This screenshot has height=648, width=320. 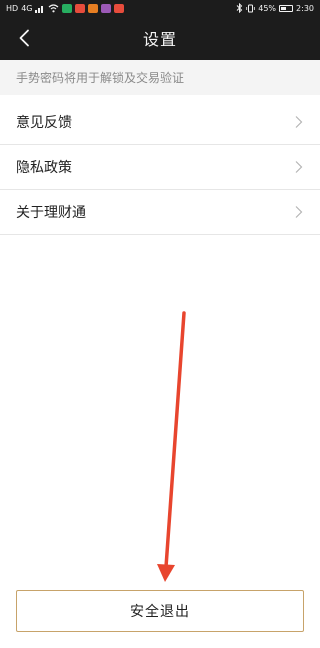 I want to click on nav-bar: 设置, so click(x=160, y=38).